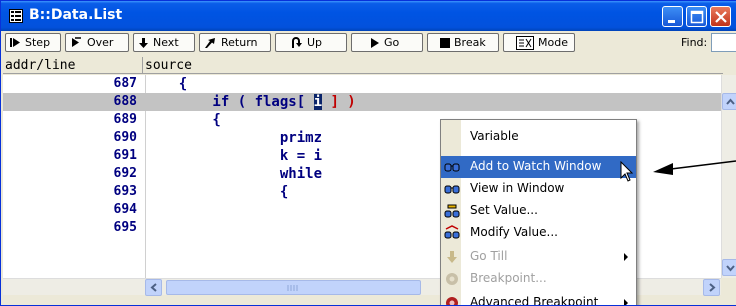 This screenshot has width=736, height=306. Describe the element at coordinates (234, 156) in the screenshot. I see `source-text: k = i` at that location.